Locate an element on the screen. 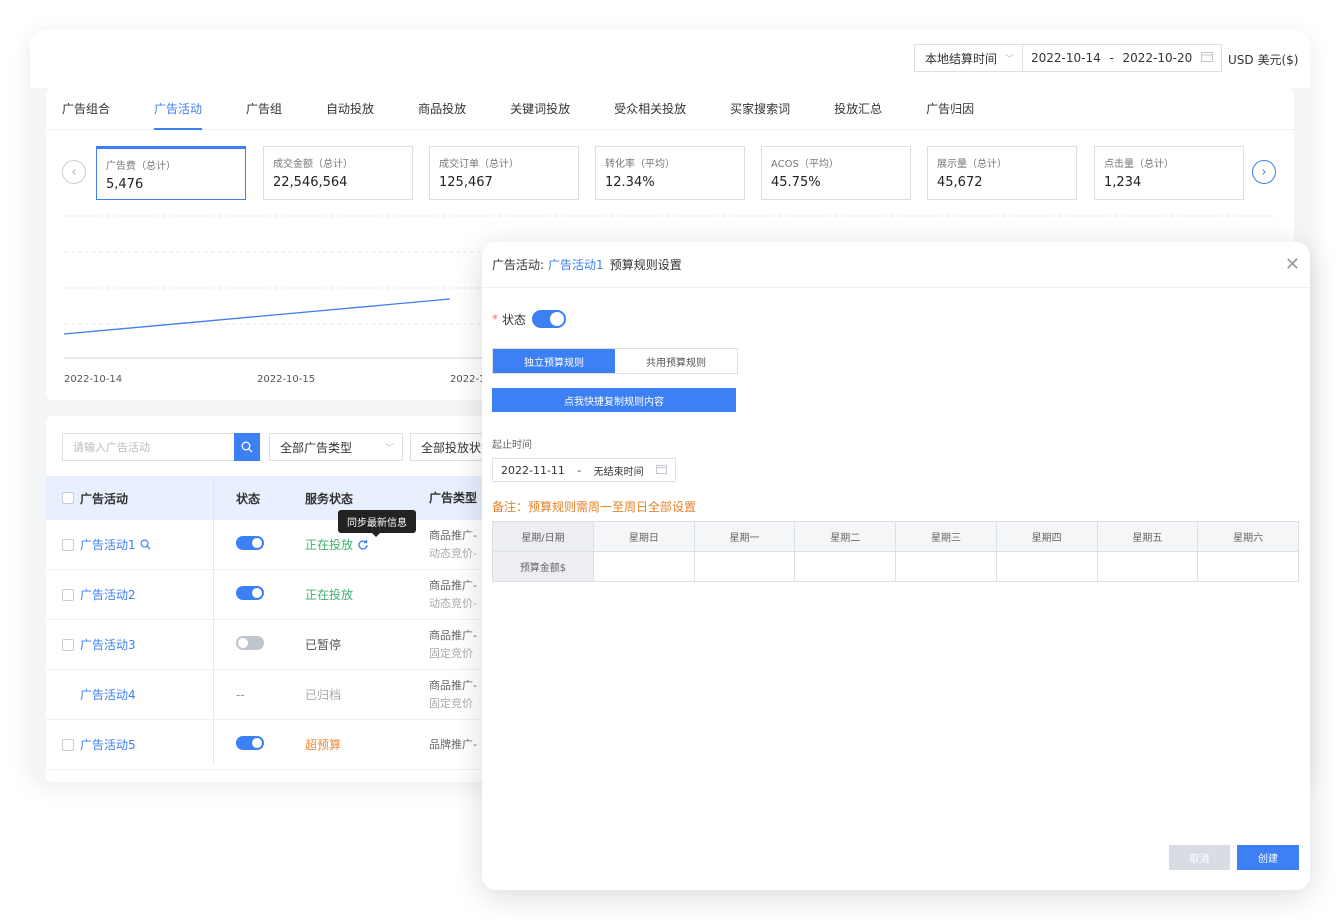  metric-value: 1,234 is located at coordinates (1123, 182).